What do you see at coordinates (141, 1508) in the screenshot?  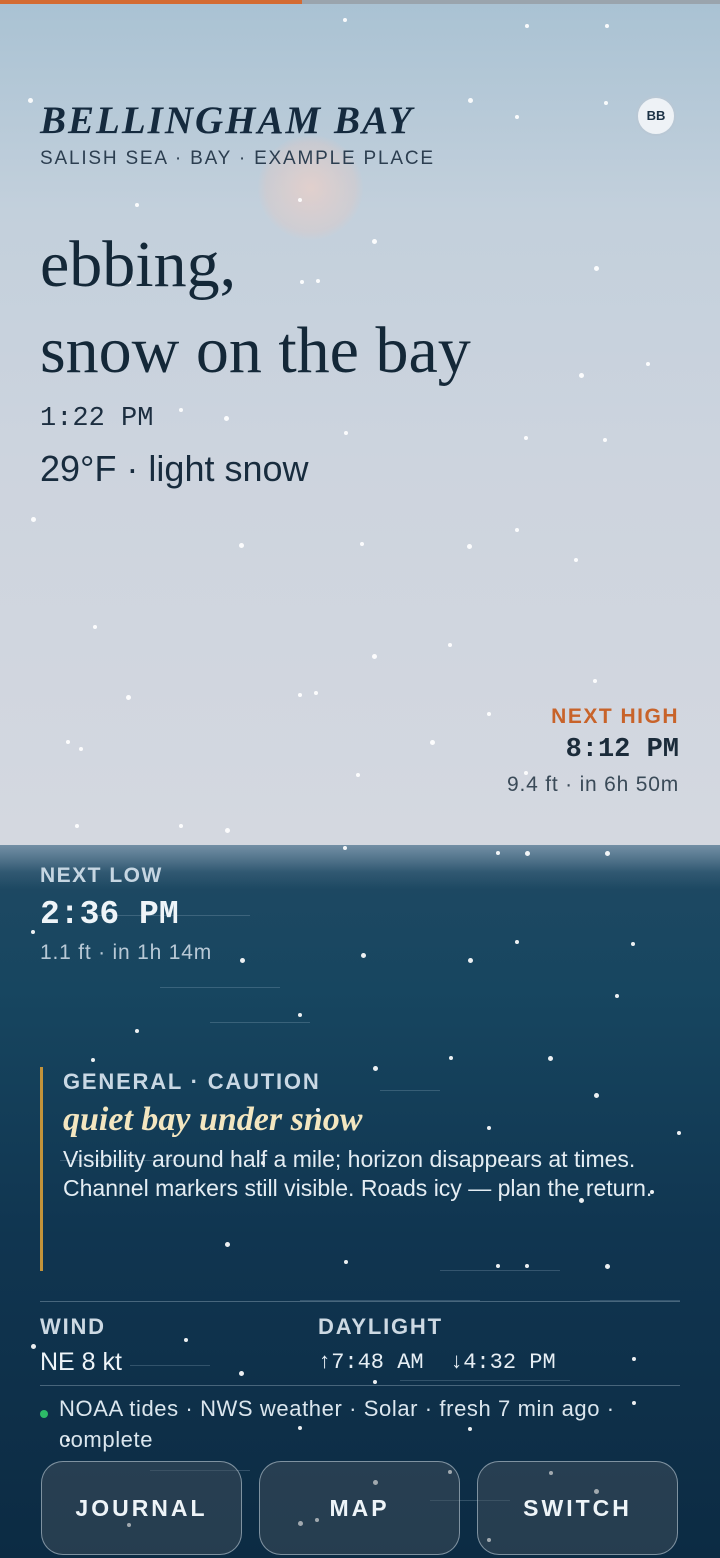 I see `journal-button: JOURNAL` at bounding box center [141, 1508].